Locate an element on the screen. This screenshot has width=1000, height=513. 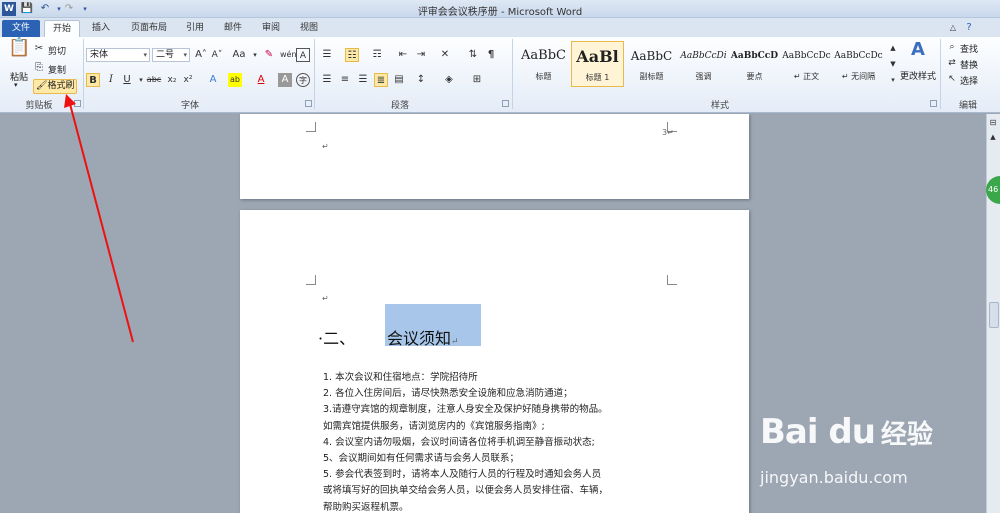
vertical-scrollbar: ⊟ ▲ is located at coordinates (993, 313).